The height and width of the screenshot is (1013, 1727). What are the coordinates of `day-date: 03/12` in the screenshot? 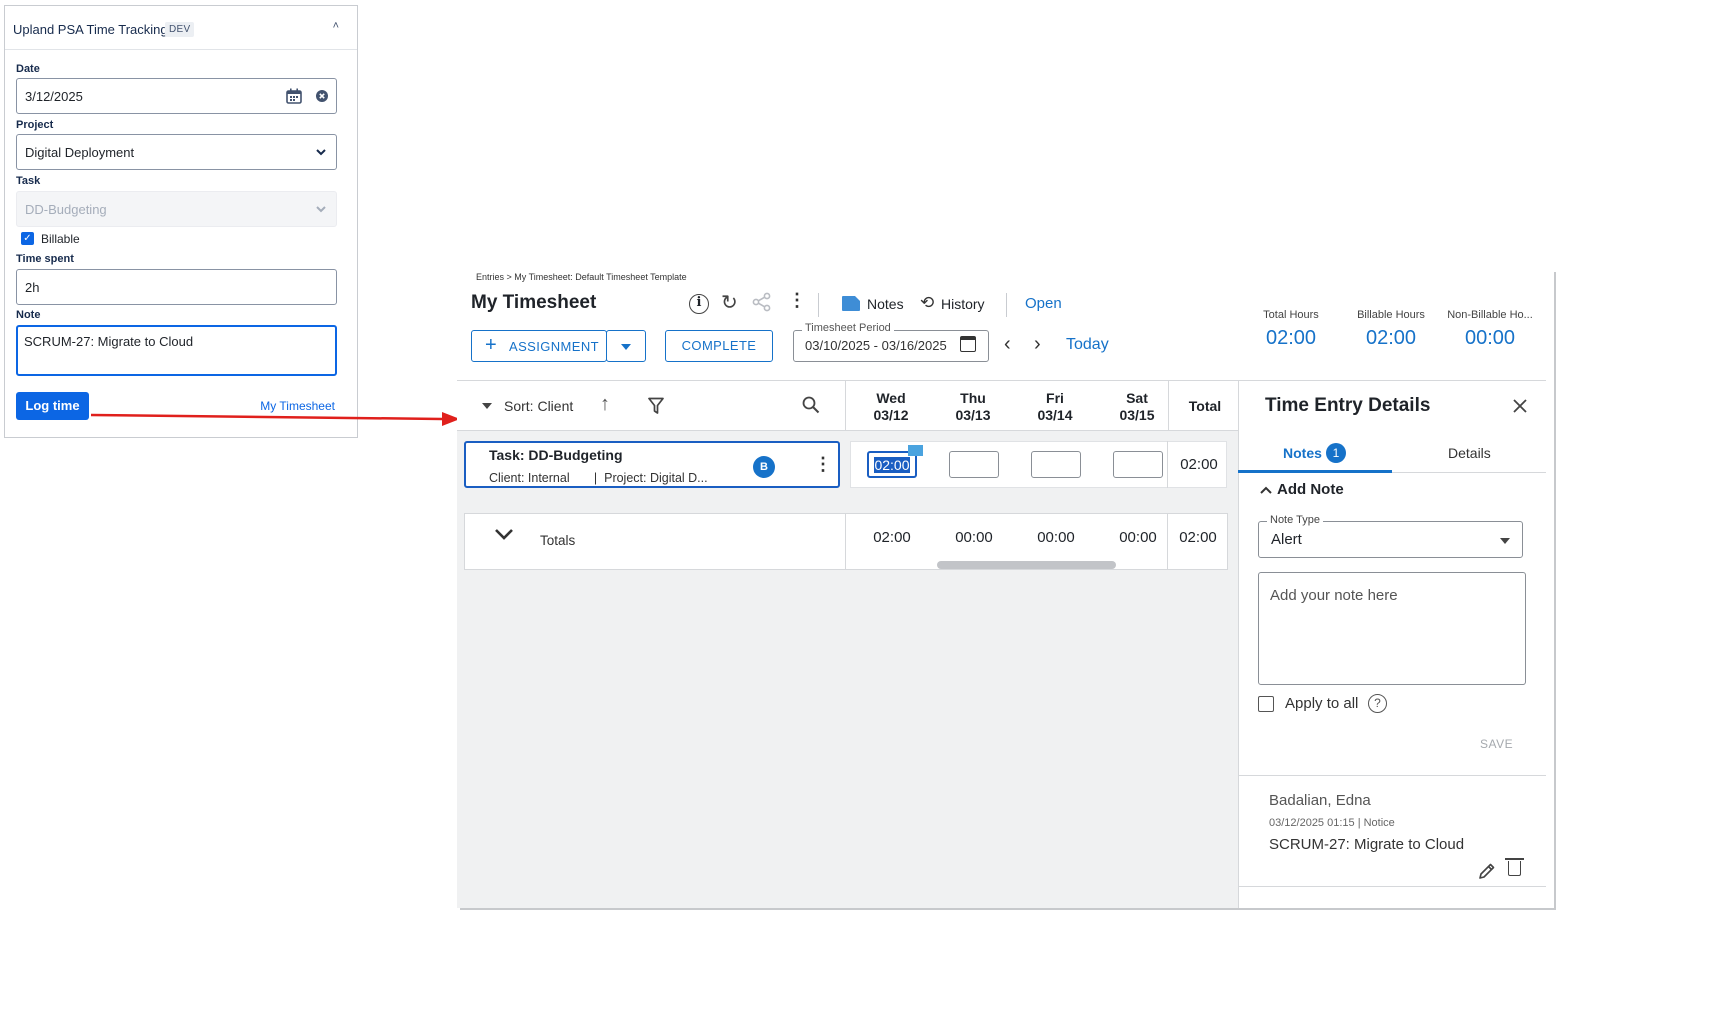 It's located at (891, 415).